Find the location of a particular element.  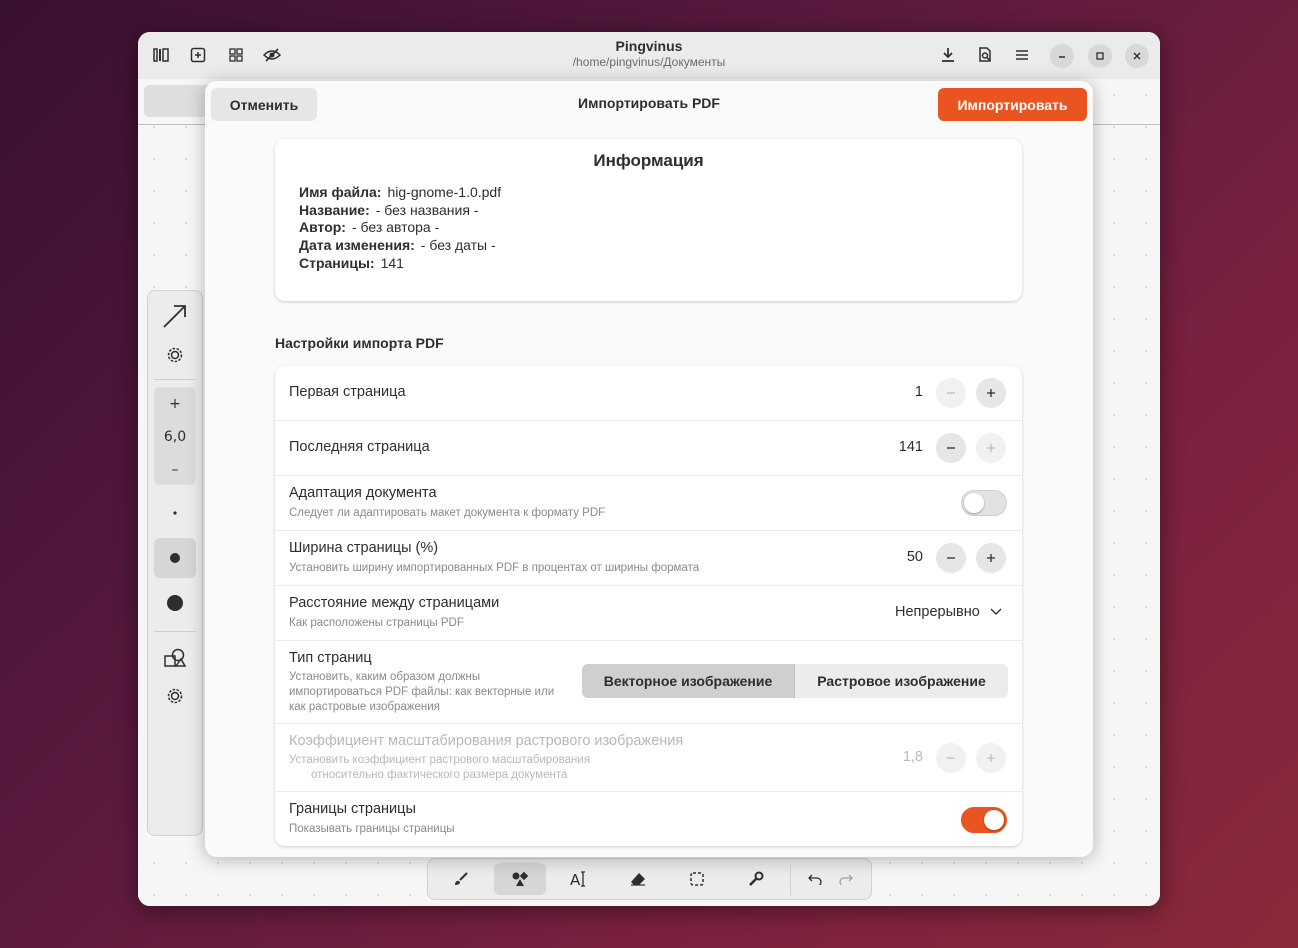

first-page-increment-button is located at coordinates (991, 393).